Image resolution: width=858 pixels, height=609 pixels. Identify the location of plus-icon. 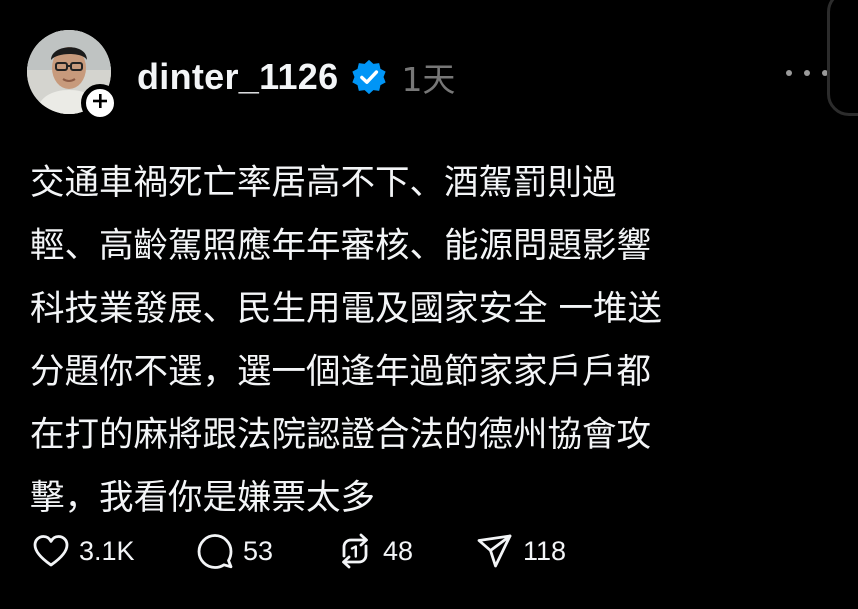
(100, 103).